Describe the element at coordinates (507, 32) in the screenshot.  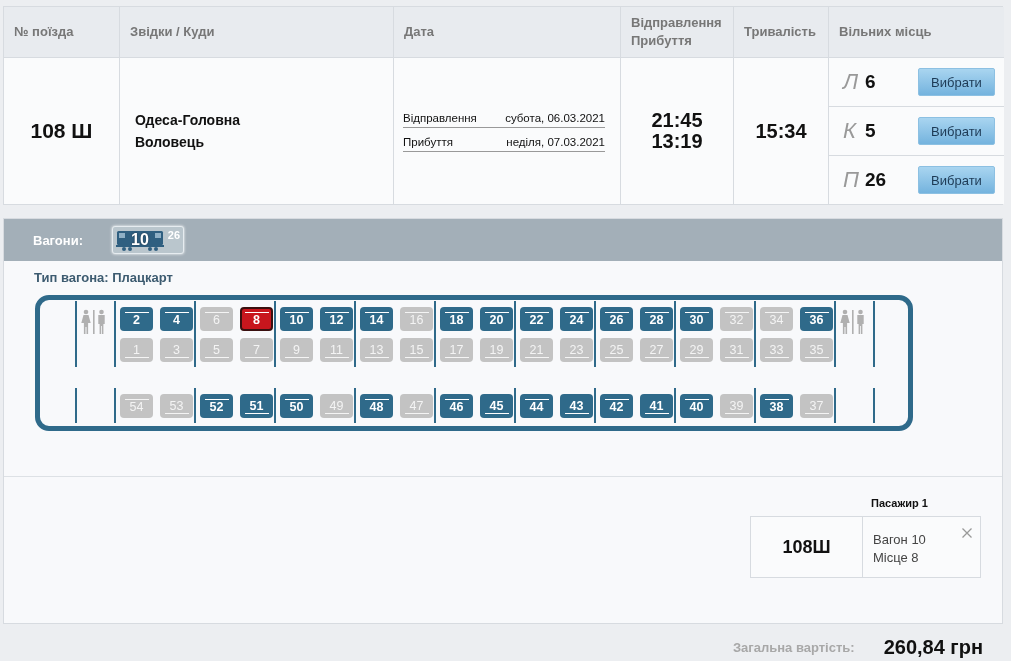
I see `column-header: Дата` at that location.